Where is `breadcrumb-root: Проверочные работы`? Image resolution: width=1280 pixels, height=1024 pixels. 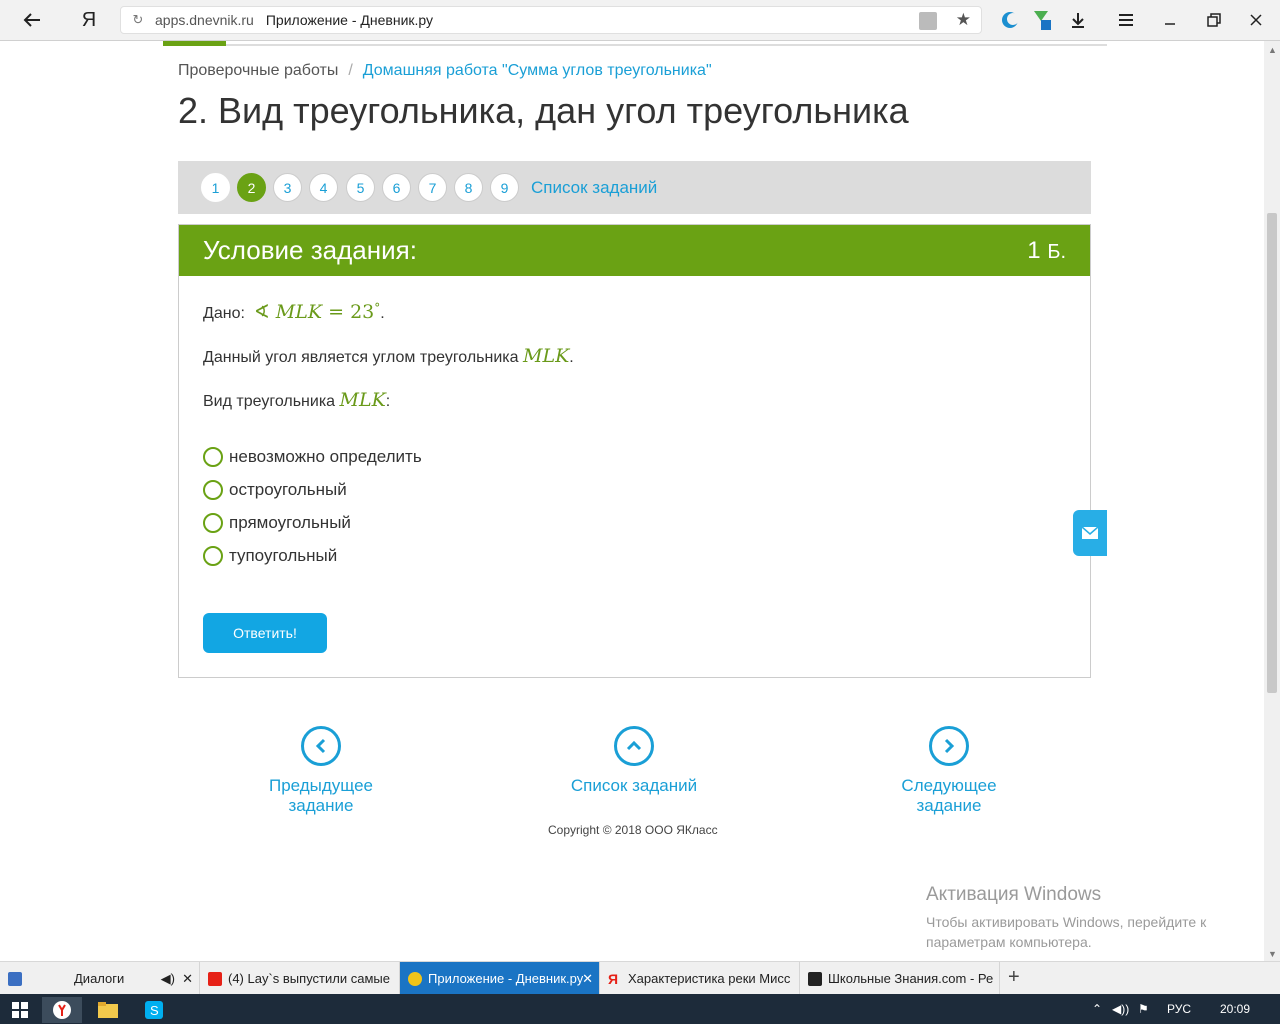
breadcrumb-root: Проверочные работы is located at coordinates (258, 70).